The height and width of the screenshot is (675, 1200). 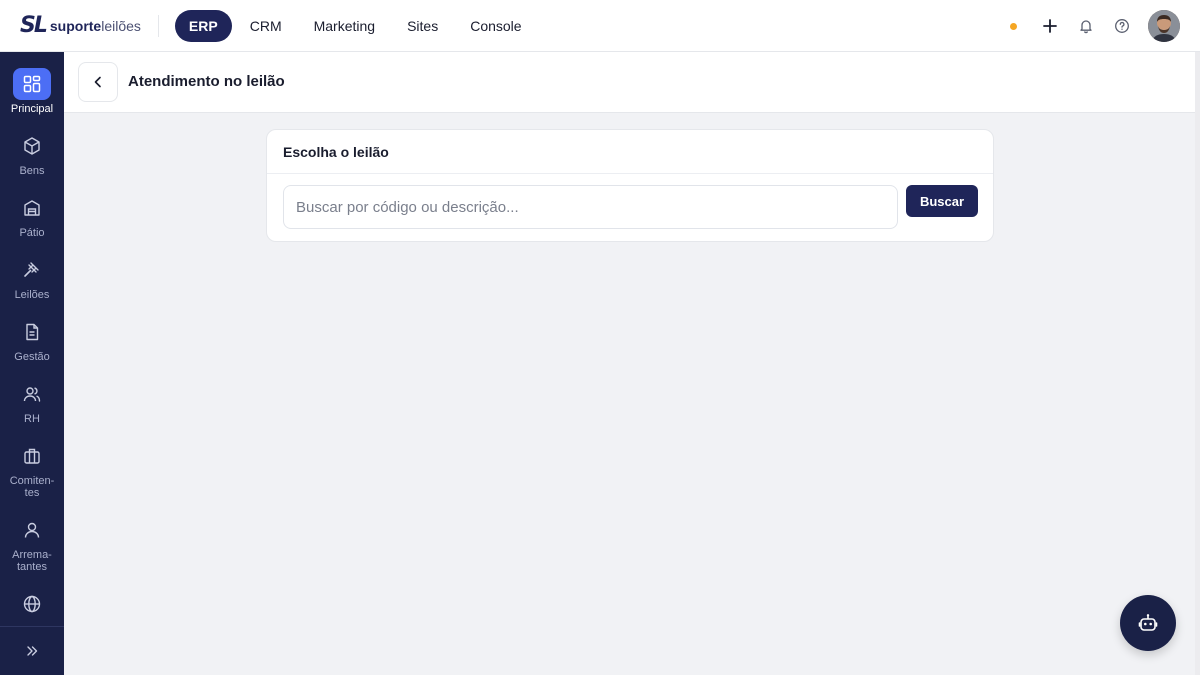 What do you see at coordinates (32, 394) in the screenshot?
I see `users-icon` at bounding box center [32, 394].